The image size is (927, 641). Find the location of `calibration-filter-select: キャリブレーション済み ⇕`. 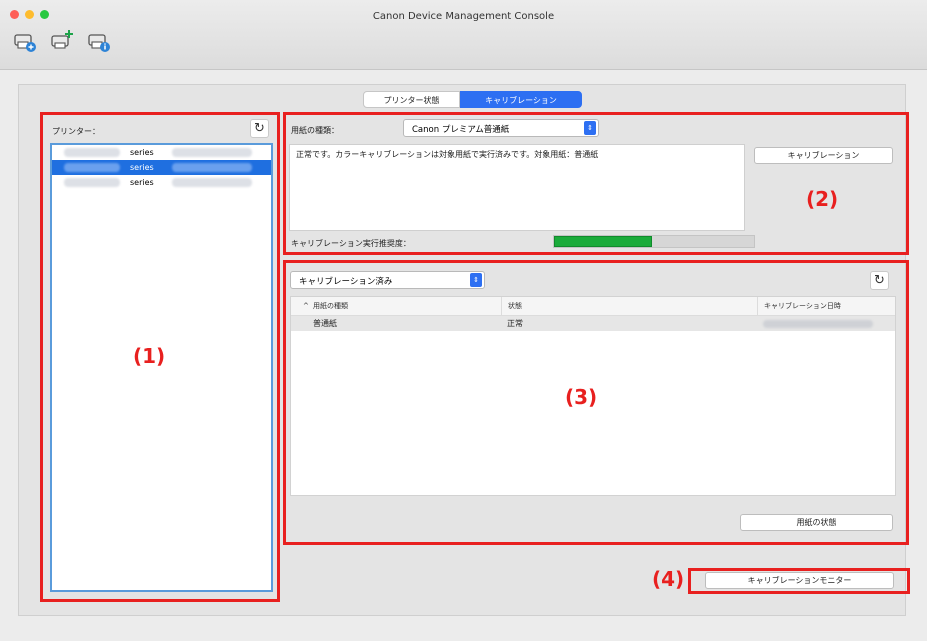

calibration-filter-select: キャリブレーション済み ⇕ is located at coordinates (387, 280).